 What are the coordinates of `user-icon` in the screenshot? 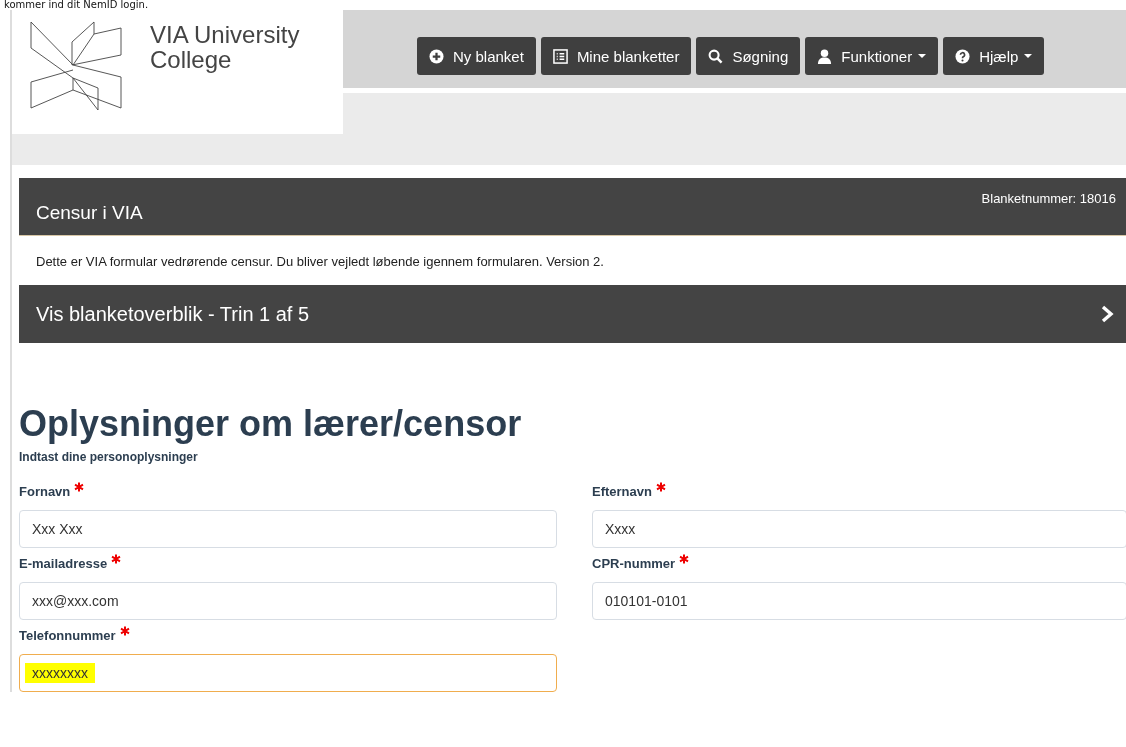 It's located at (825, 56).